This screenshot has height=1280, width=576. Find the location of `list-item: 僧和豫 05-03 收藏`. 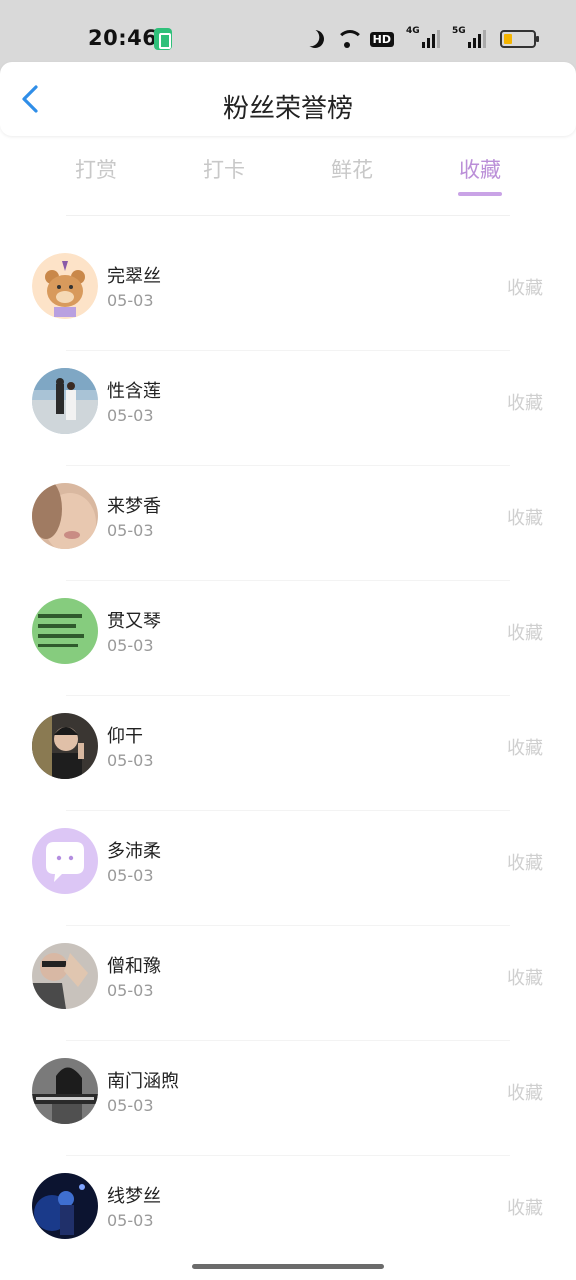

list-item: 僧和豫 05-03 收藏 is located at coordinates (288, 983).